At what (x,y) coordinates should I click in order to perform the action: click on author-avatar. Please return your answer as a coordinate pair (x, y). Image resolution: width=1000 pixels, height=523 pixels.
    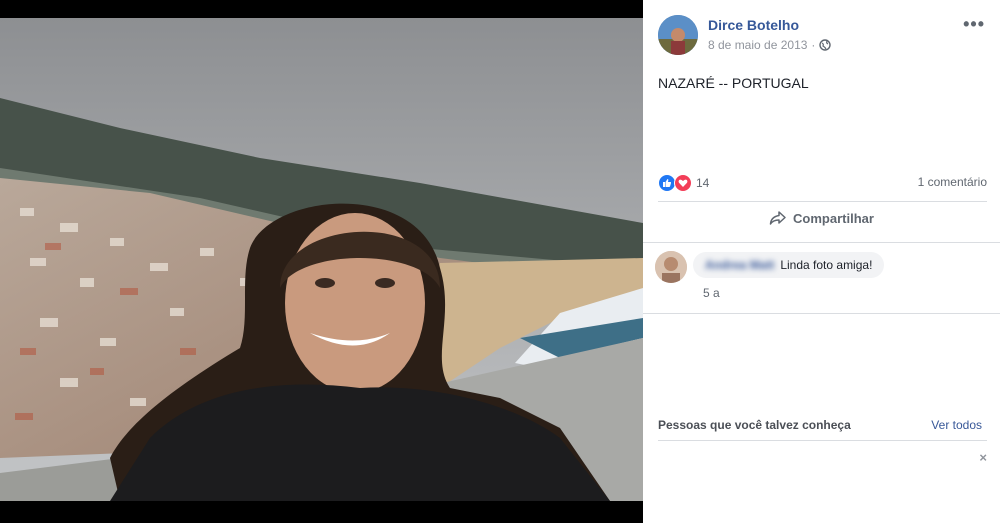
    Looking at the image, I should click on (678, 35).